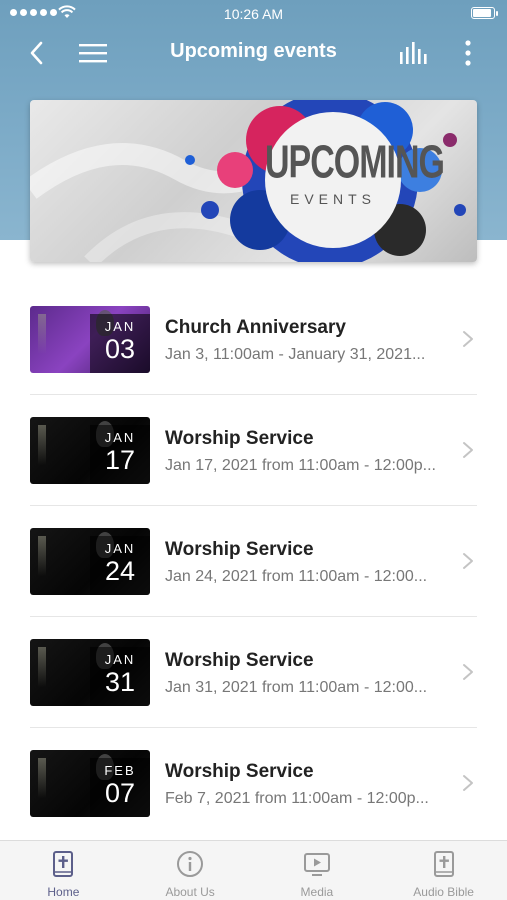 The width and height of the screenshot is (507, 900). I want to click on more-vertical-icon, so click(468, 53).